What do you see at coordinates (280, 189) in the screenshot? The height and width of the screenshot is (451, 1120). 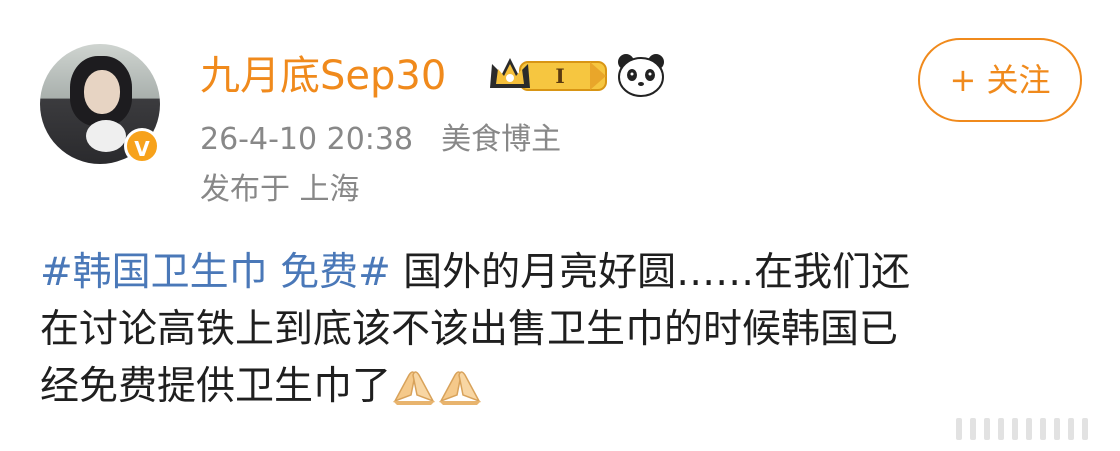 I see `post-location: 发布于 上海` at bounding box center [280, 189].